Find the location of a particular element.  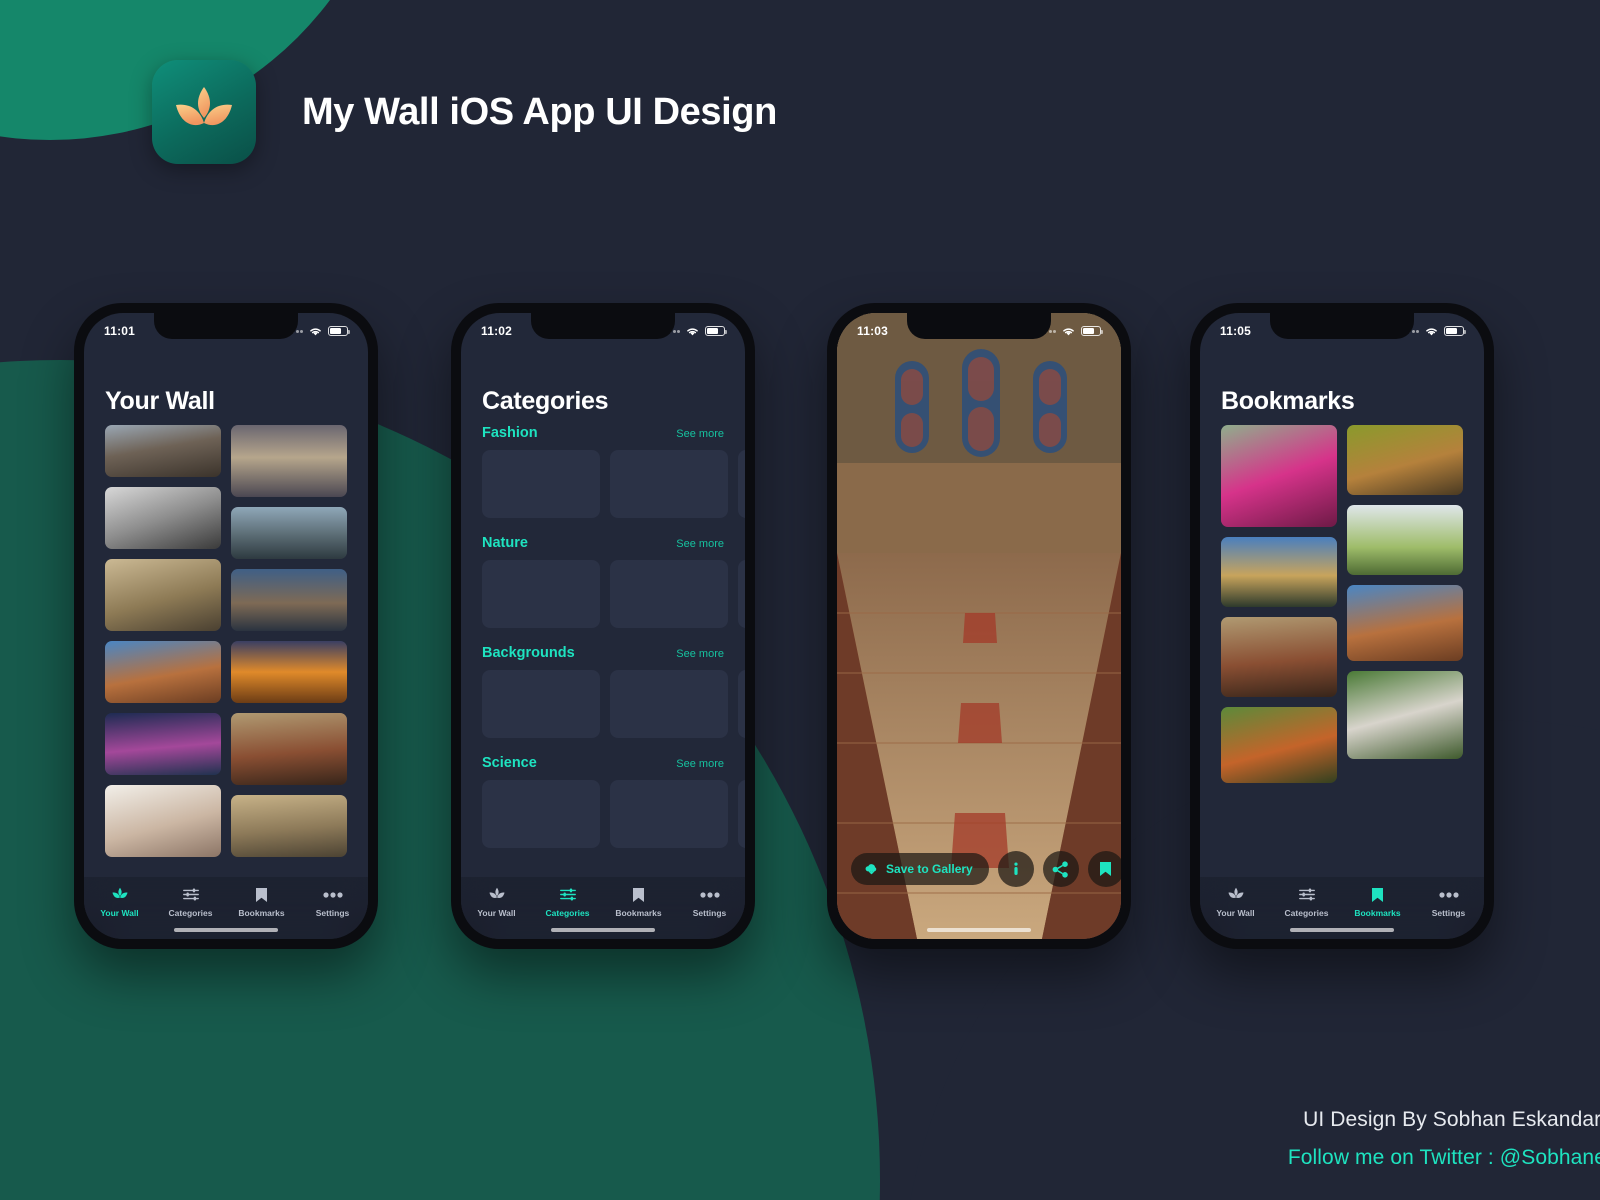

bookmark-tile-panda-in-tree is located at coordinates (1405, 715).